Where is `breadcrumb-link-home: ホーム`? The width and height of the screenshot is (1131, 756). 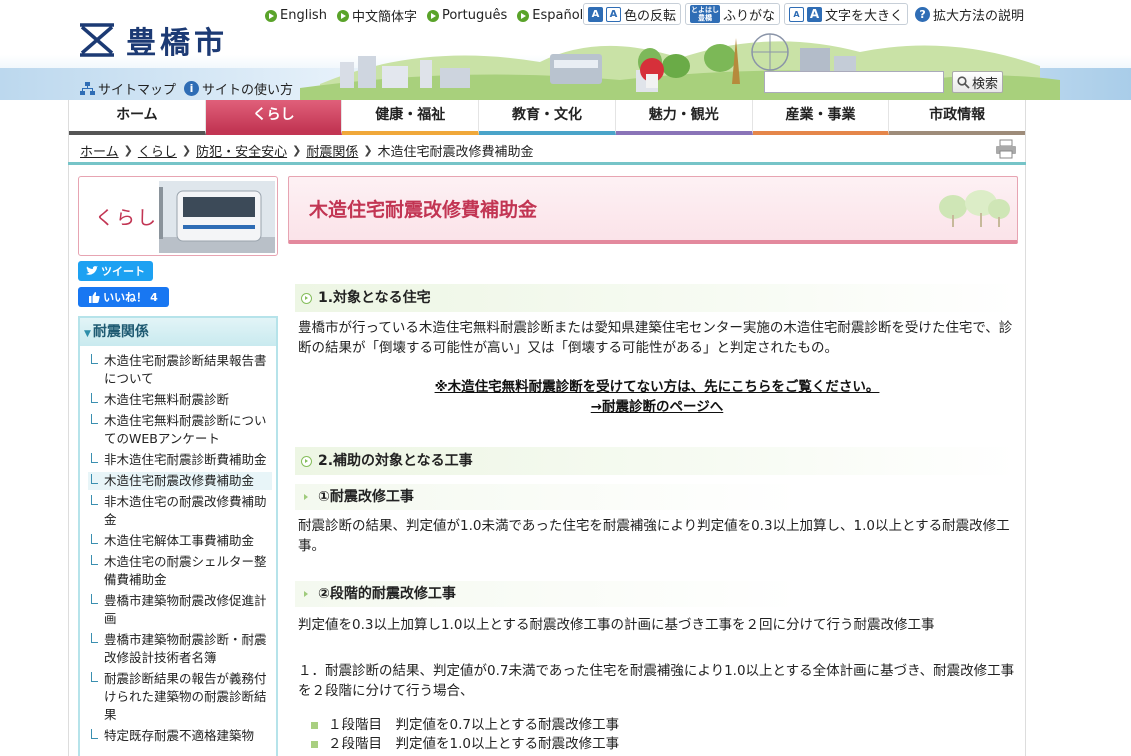 breadcrumb-link-home: ホーム is located at coordinates (99, 150).